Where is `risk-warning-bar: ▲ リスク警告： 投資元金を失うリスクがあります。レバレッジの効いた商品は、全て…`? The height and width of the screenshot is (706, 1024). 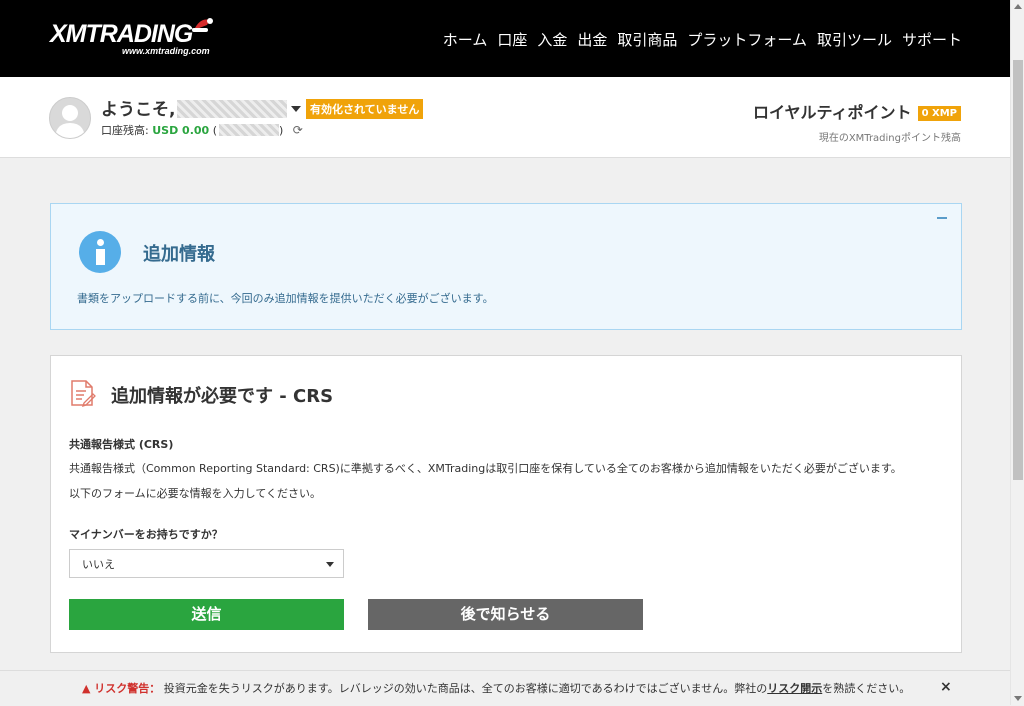 risk-warning-bar: ▲ リスク警告： 投資元金を失うリスクがあります。レバレッジの効いた商品は、全て… is located at coordinates (505, 688).